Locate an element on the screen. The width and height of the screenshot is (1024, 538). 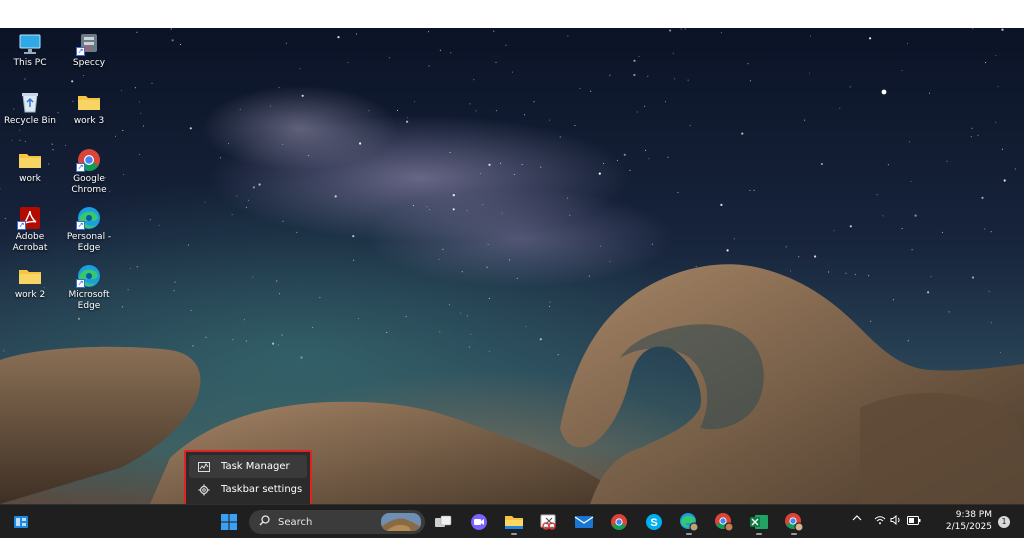
desktop-icon-work-3: work 3 is located at coordinates (89, 108).